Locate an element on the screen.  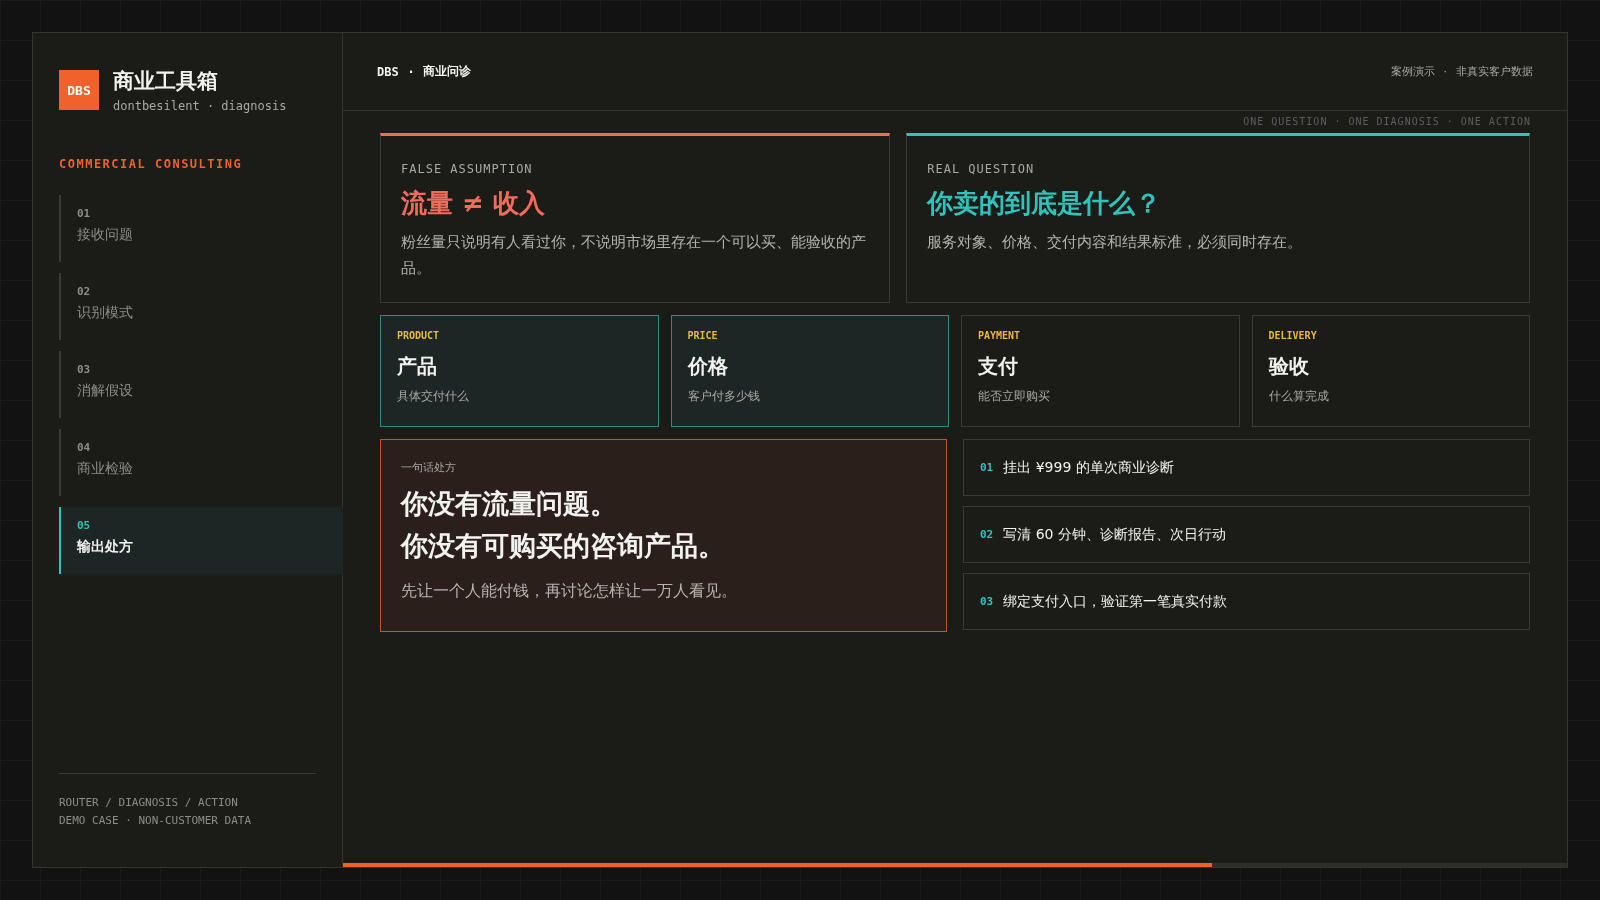
brand-text: DBS is located at coordinates (388, 71).